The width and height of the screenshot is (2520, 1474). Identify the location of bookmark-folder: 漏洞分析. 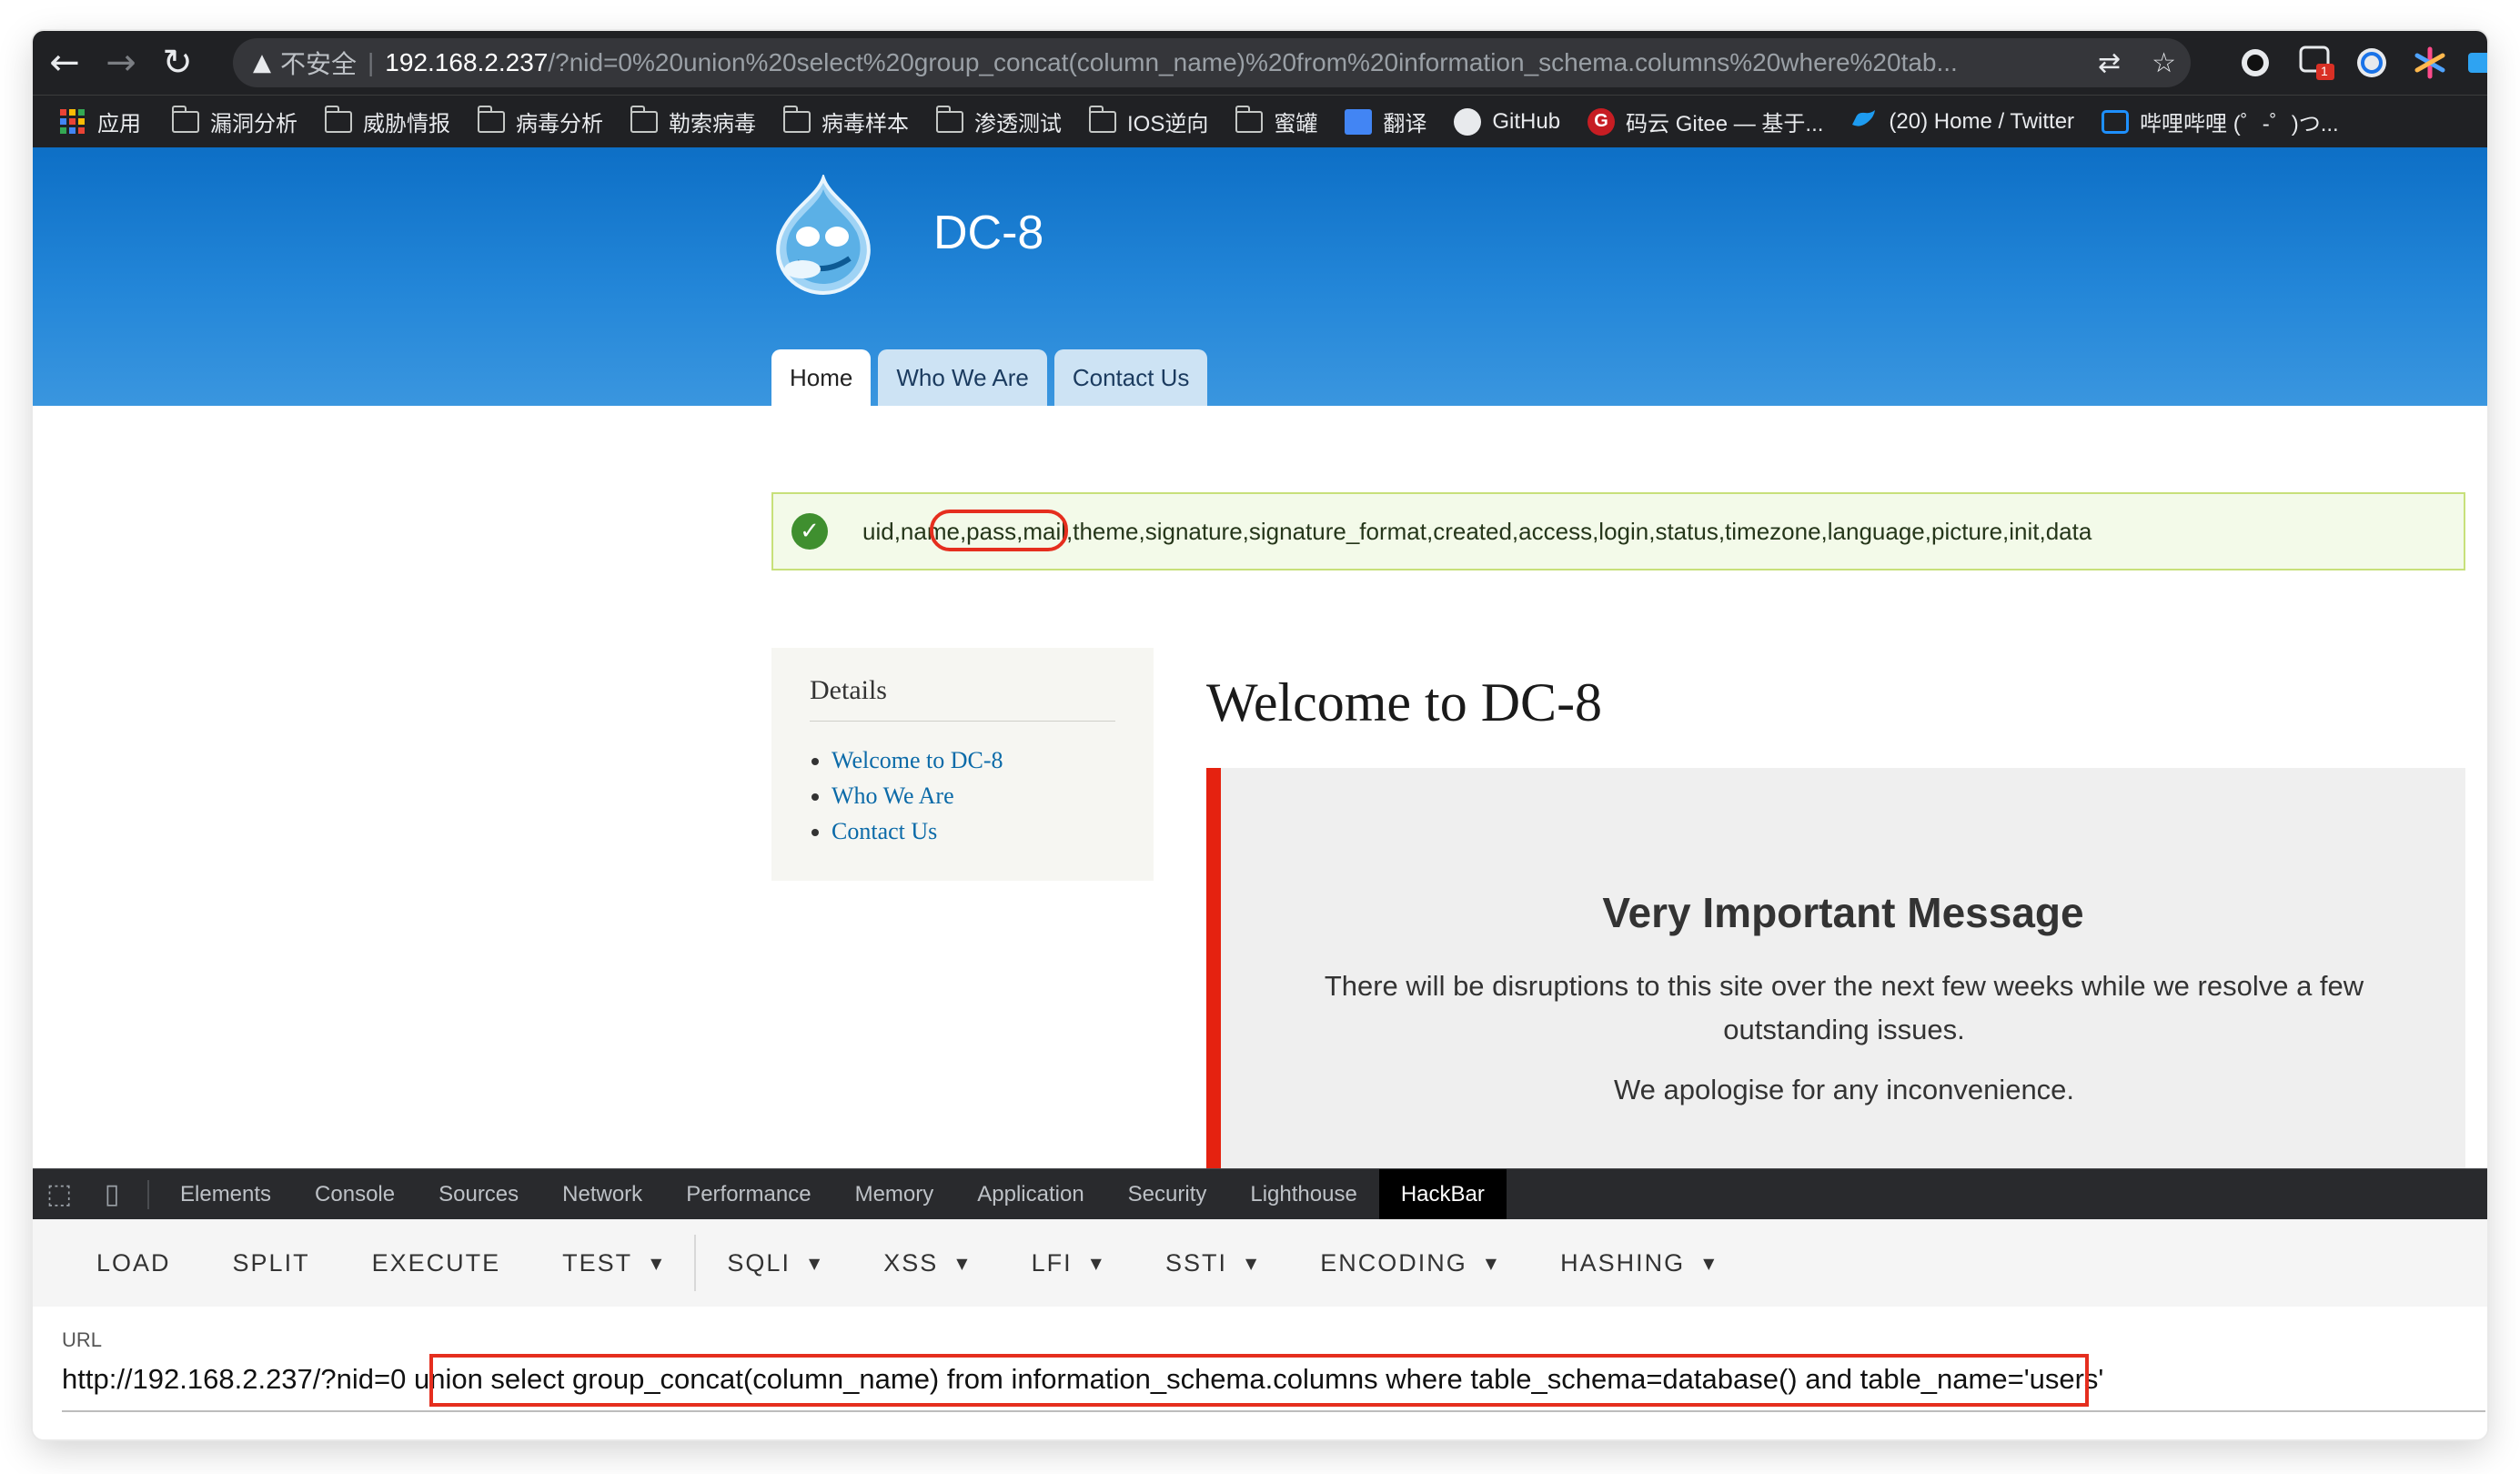
(235, 121).